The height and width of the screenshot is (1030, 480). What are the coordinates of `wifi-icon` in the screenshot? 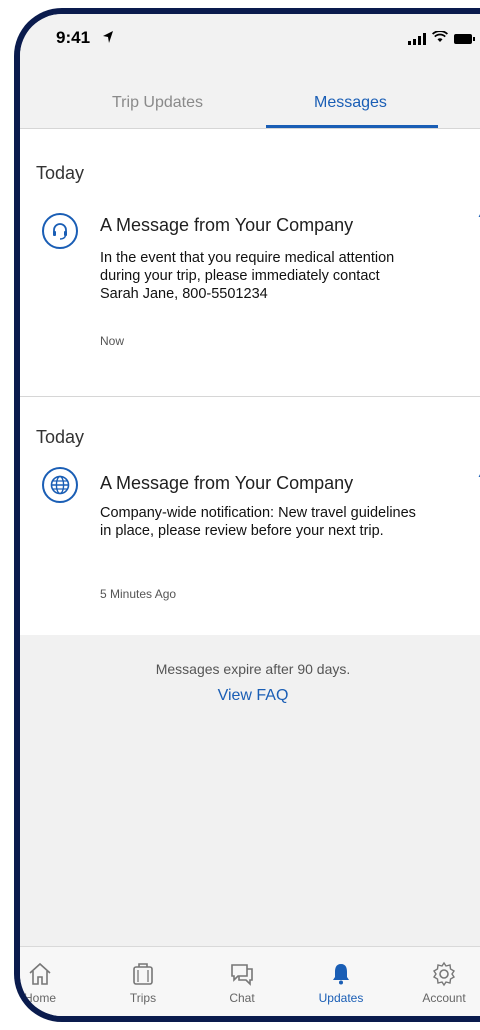 It's located at (440, 39).